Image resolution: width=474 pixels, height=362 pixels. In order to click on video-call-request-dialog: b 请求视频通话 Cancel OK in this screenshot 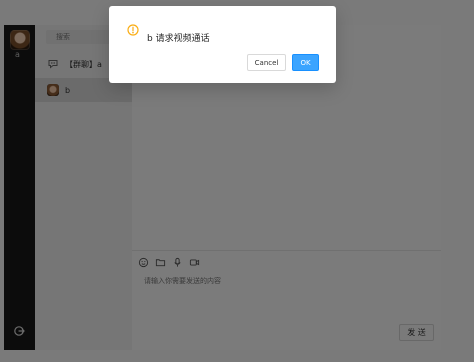, I will do `click(222, 44)`.